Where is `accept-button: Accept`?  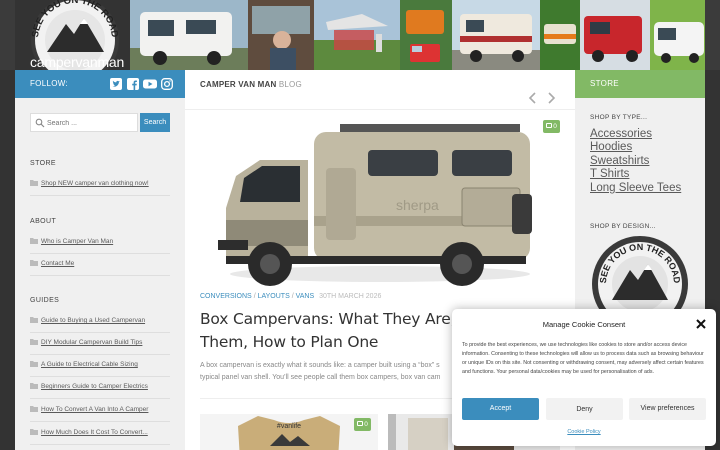
accept-button: Accept is located at coordinates (500, 409).